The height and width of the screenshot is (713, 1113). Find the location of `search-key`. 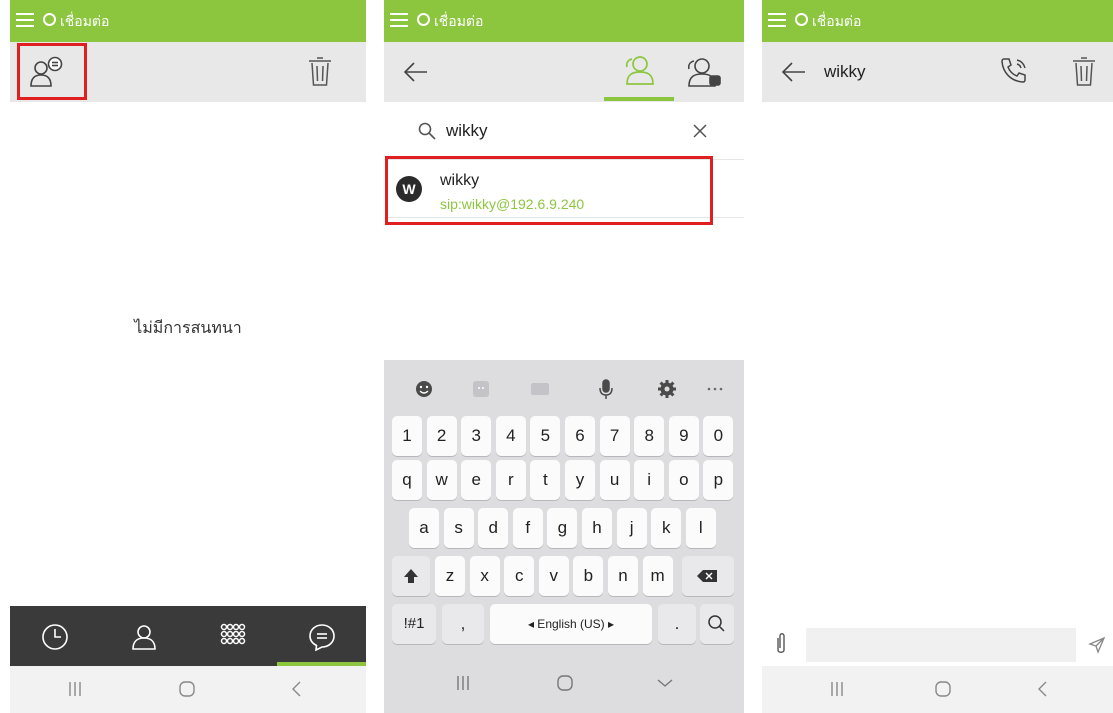

search-key is located at coordinates (717, 624).